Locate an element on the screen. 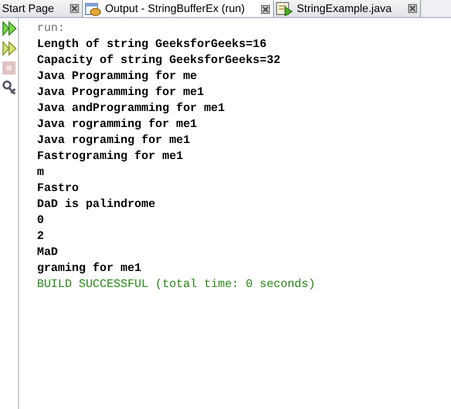 Image resolution: width=451 pixels, height=409 pixels. output-line: Java Programming for me is located at coordinates (117, 77).